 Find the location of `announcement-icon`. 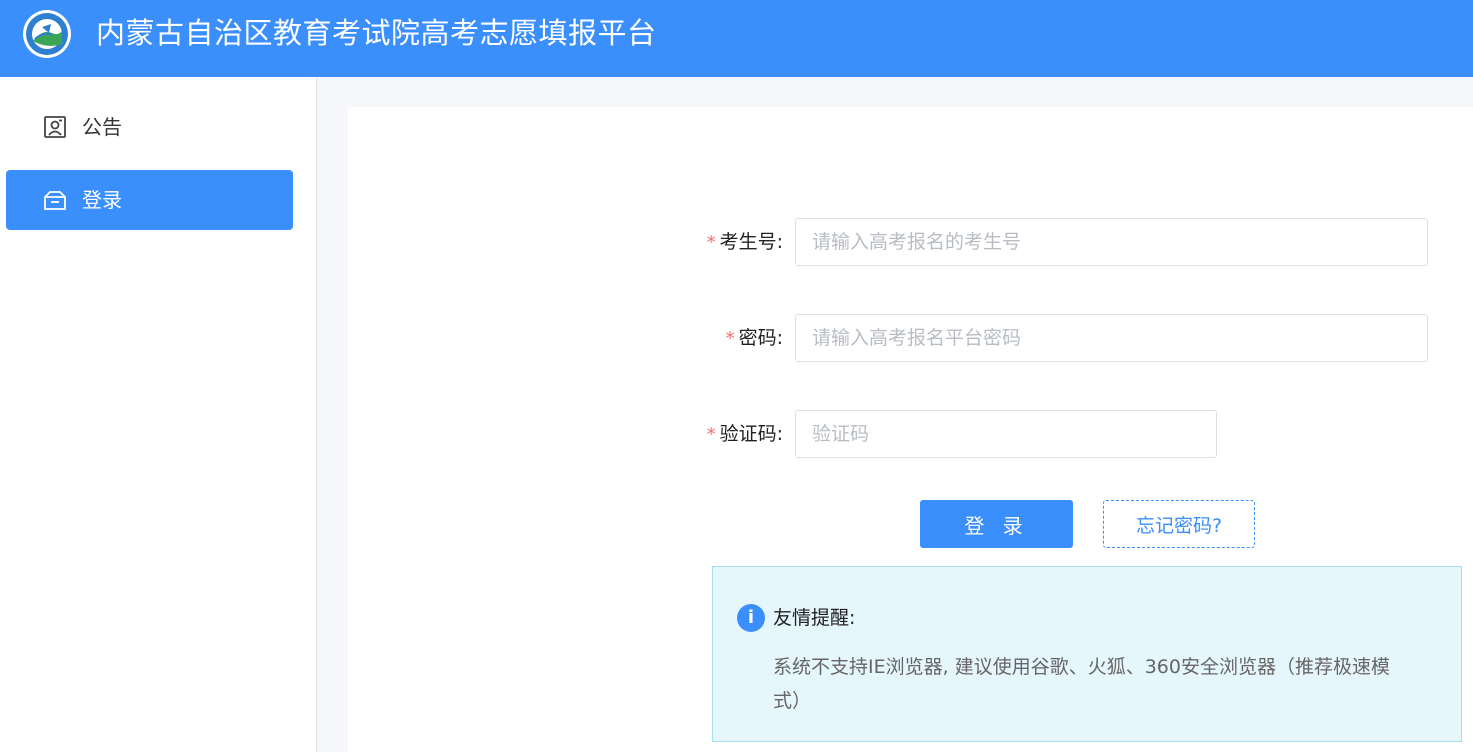

announcement-icon is located at coordinates (55, 127).